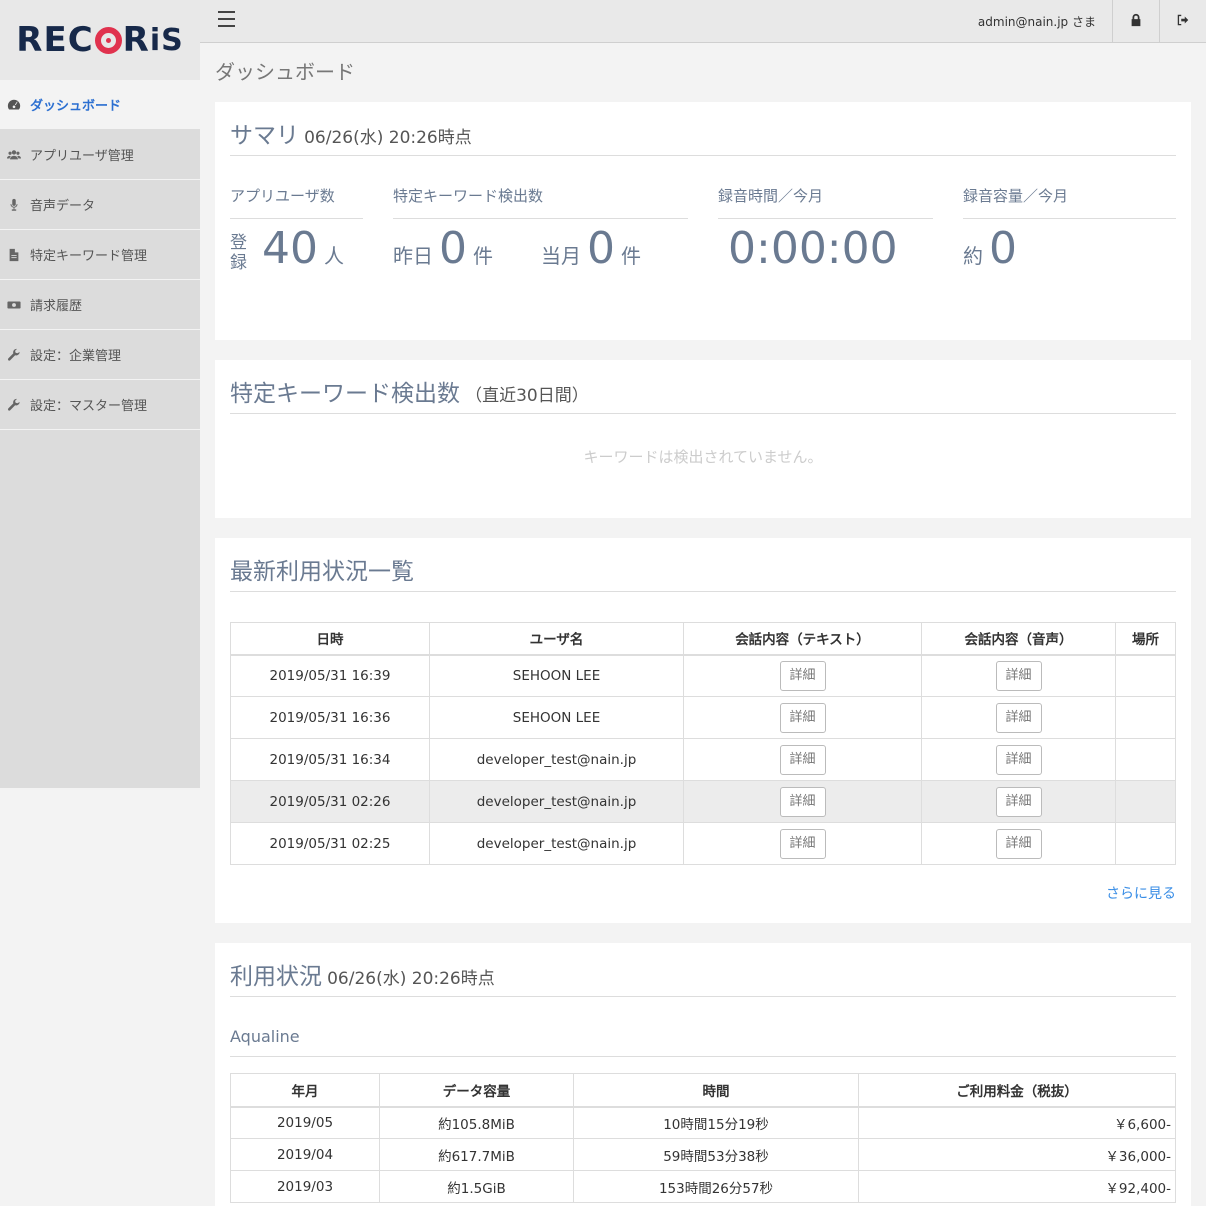 The image size is (1206, 1206). Describe the element at coordinates (476, 1154) in the screenshot. I see `cell-size: 約617.7MiB` at that location.